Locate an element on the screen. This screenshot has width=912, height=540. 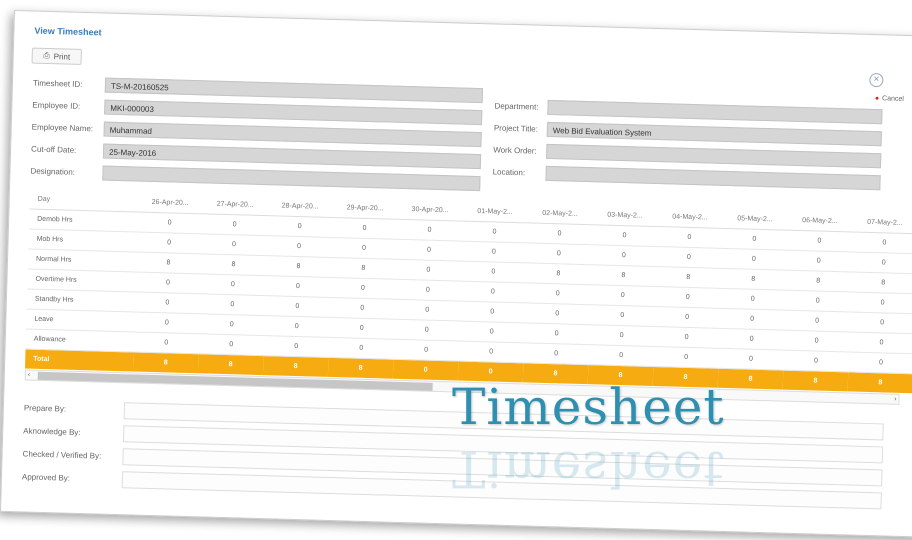
timesheet-id-field: TS-M-20160525 is located at coordinates (294, 90).